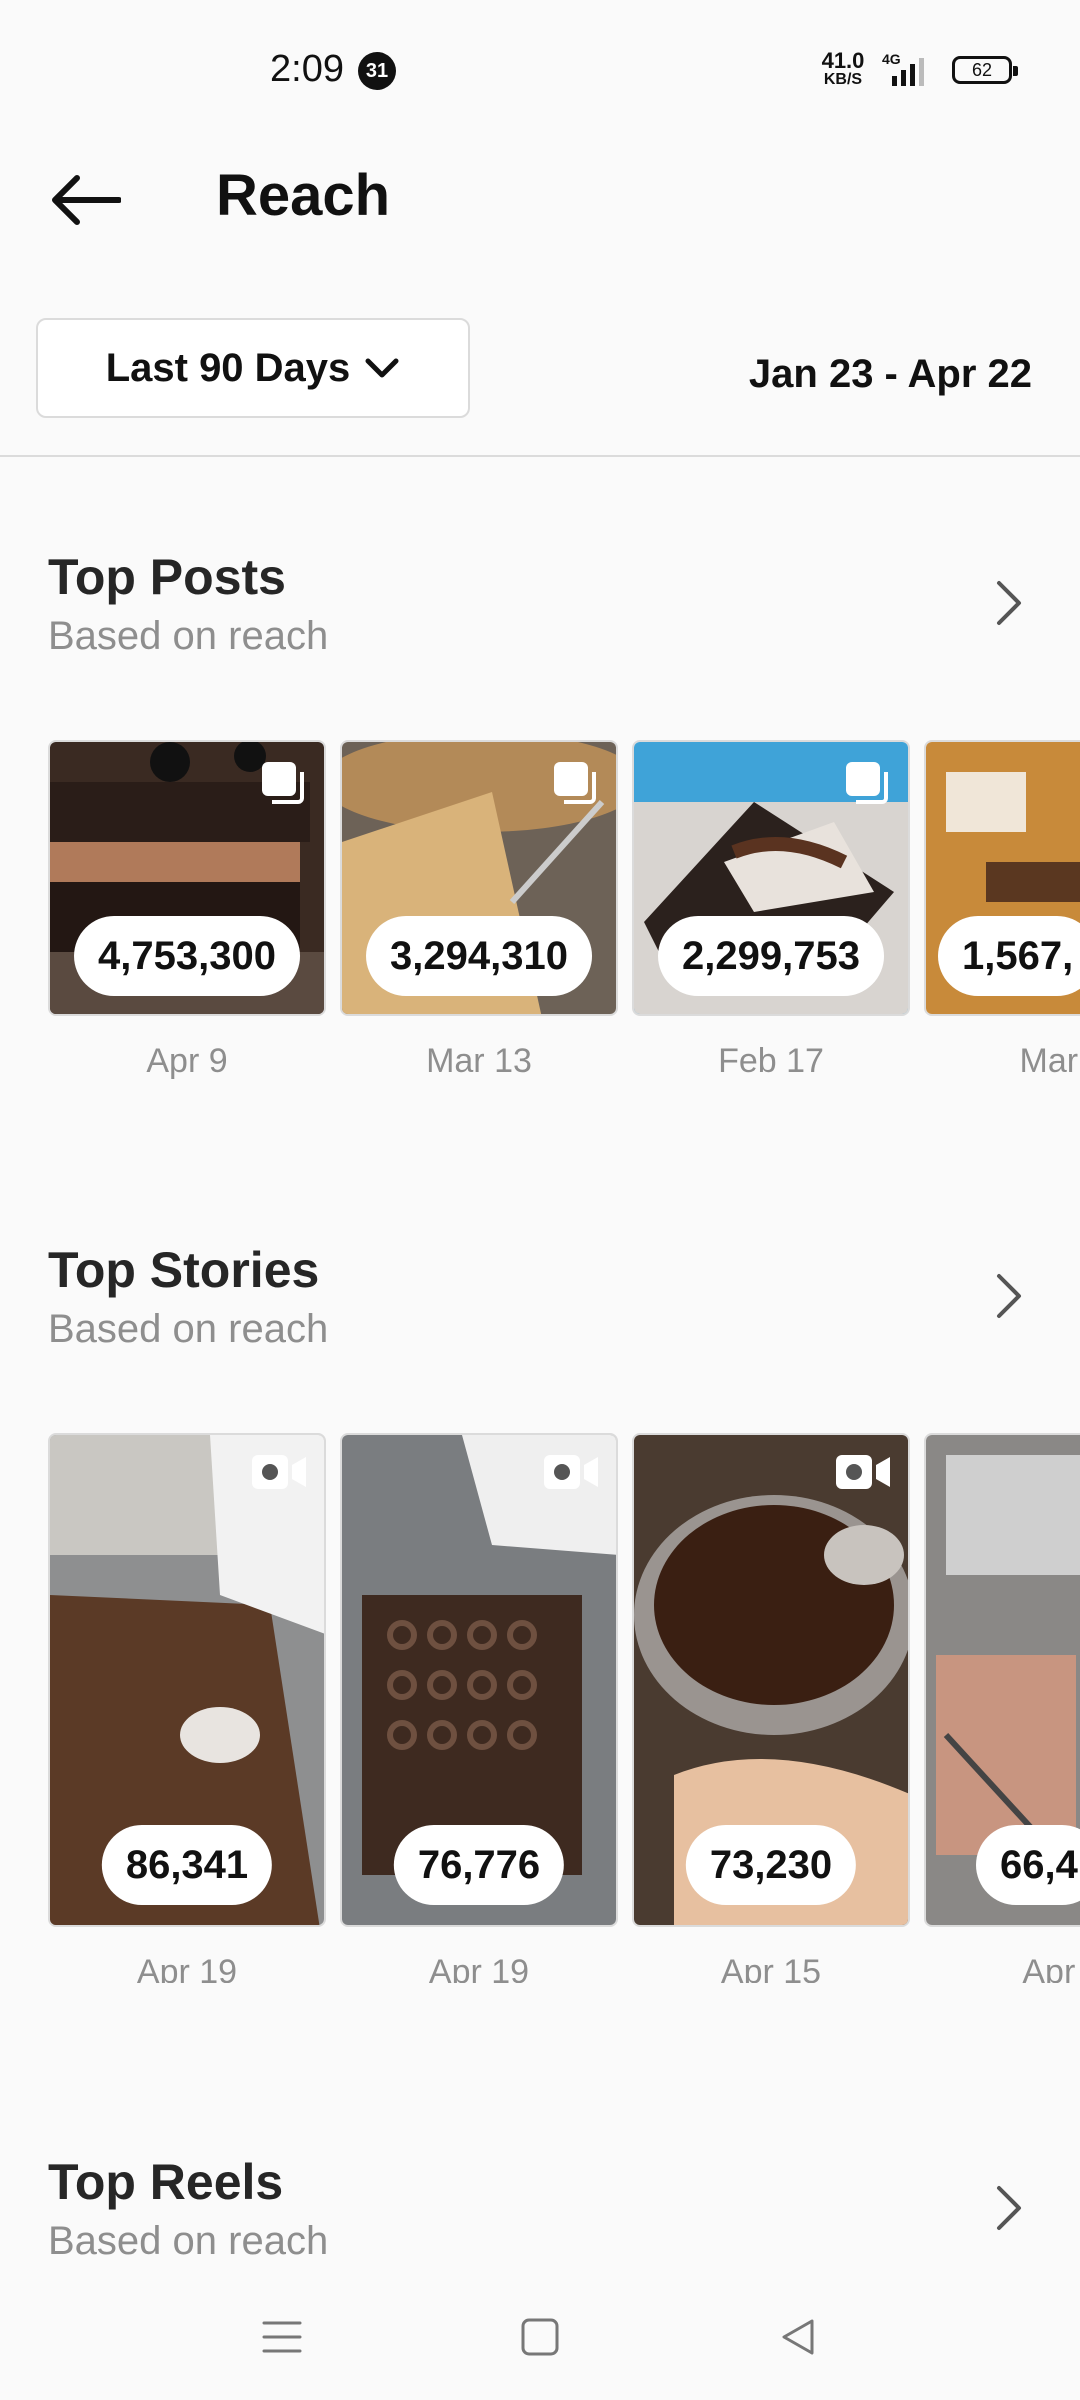 The image size is (1080, 2400). Describe the element at coordinates (771, 1680) in the screenshot. I see `story-thumbnail: 73,230` at that location.